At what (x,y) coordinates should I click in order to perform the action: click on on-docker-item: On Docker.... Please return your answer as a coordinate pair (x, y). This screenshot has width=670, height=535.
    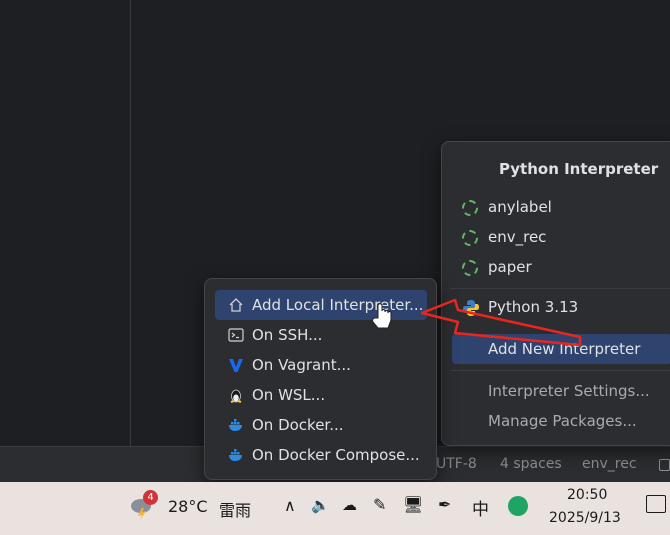
    Looking at the image, I should click on (321, 425).